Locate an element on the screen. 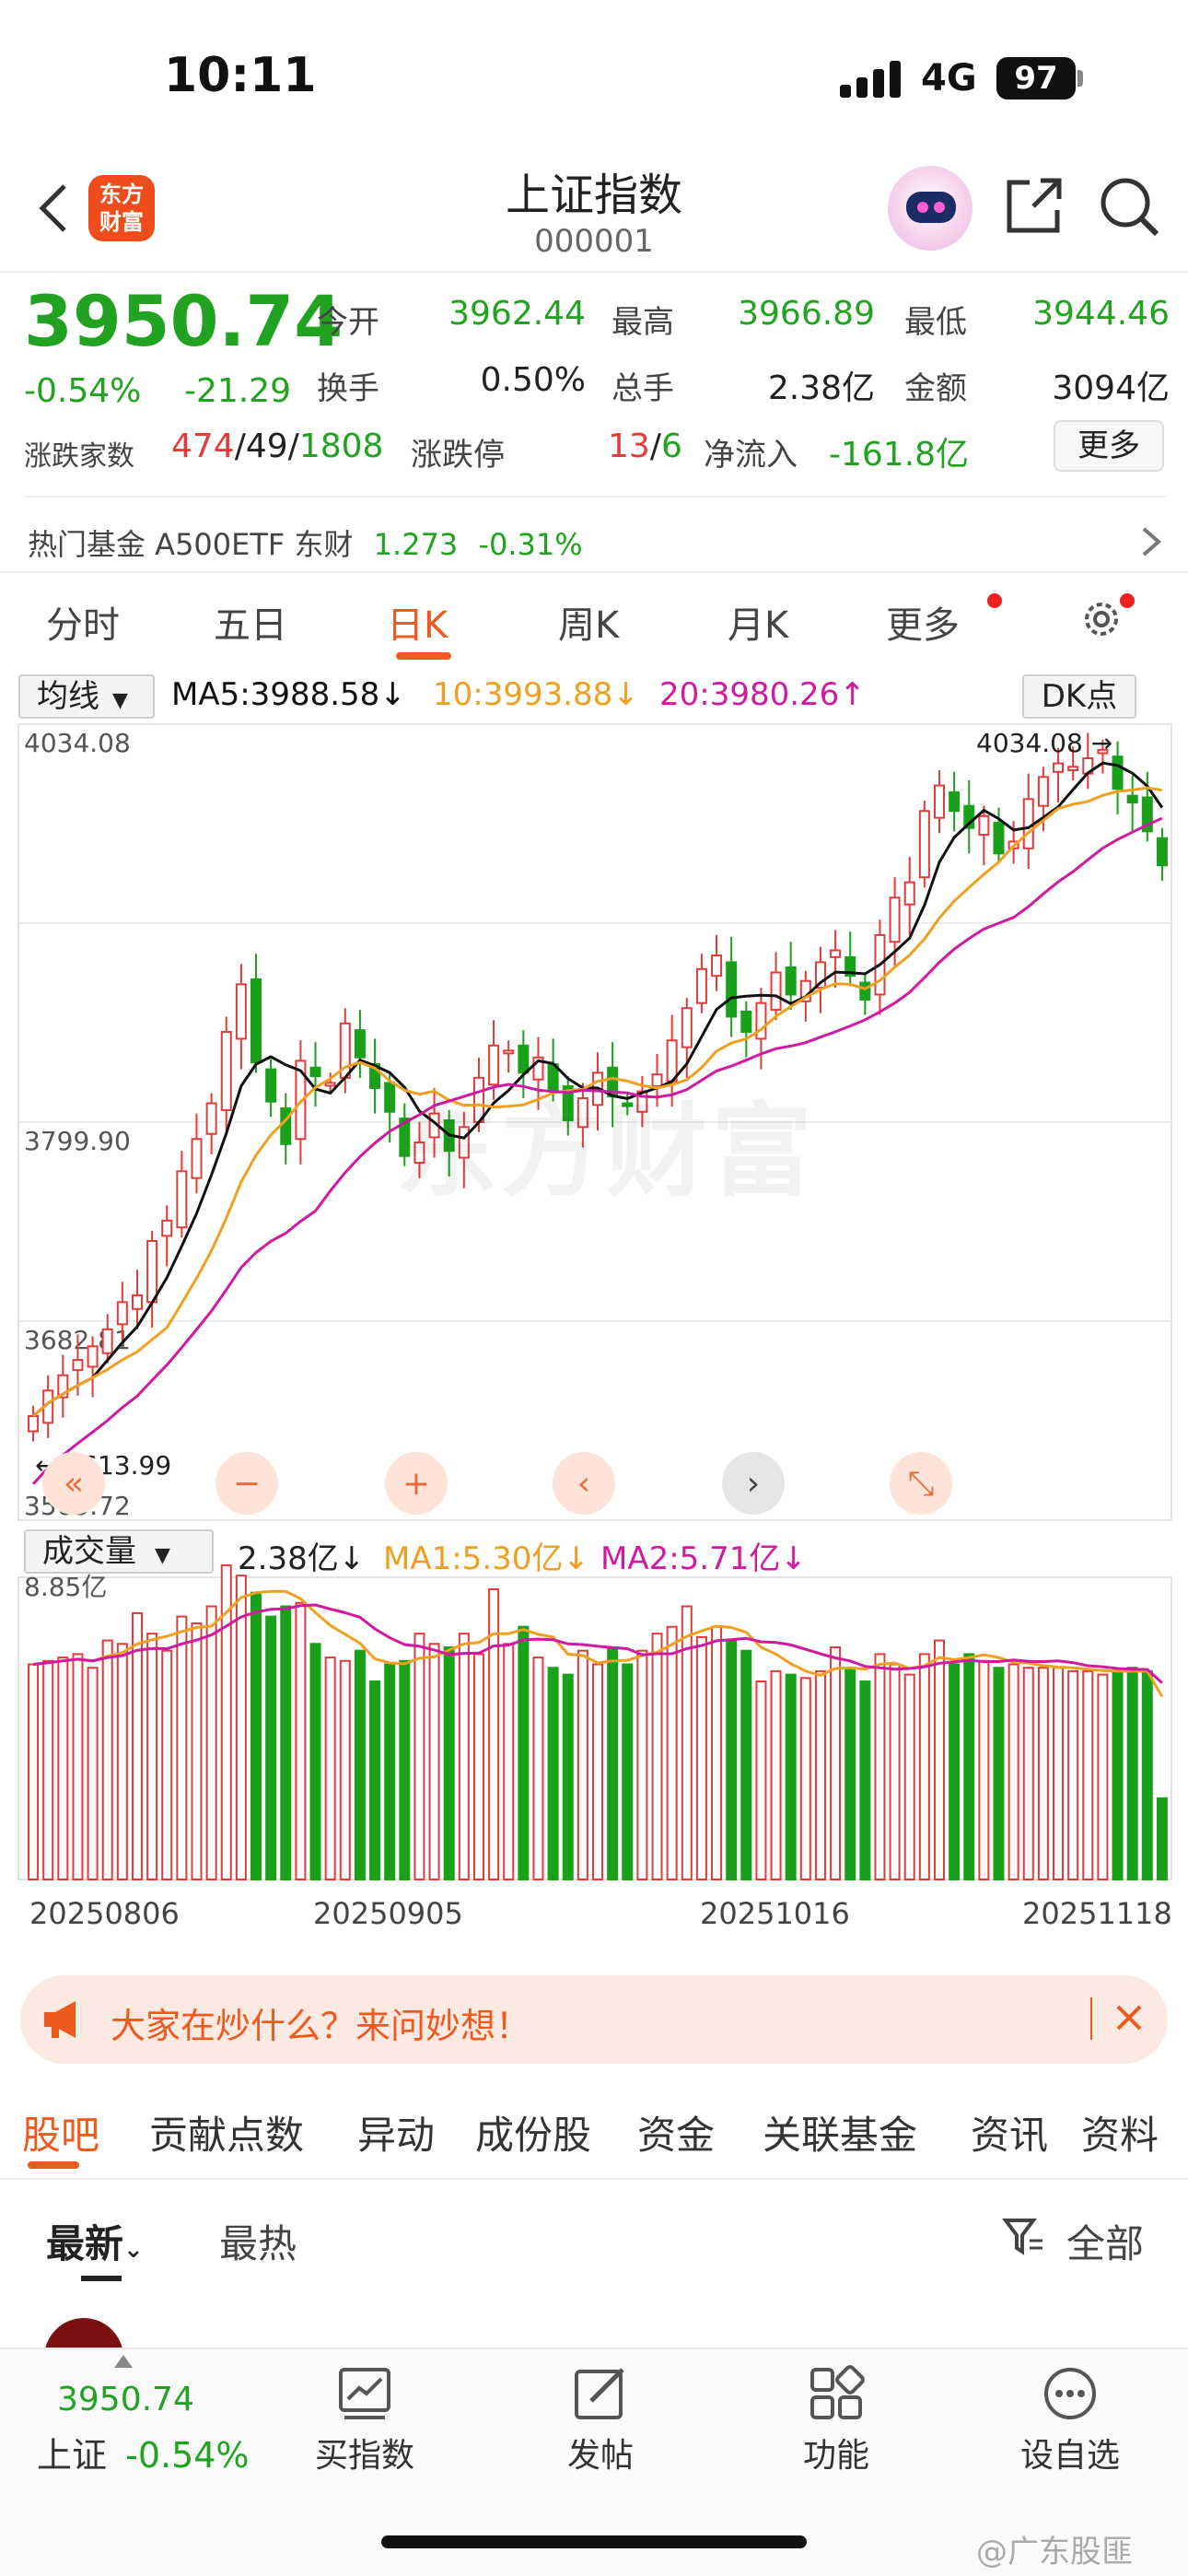 This screenshot has height=2576, width=1188. more-quote-button: 更多 is located at coordinates (1109, 446).